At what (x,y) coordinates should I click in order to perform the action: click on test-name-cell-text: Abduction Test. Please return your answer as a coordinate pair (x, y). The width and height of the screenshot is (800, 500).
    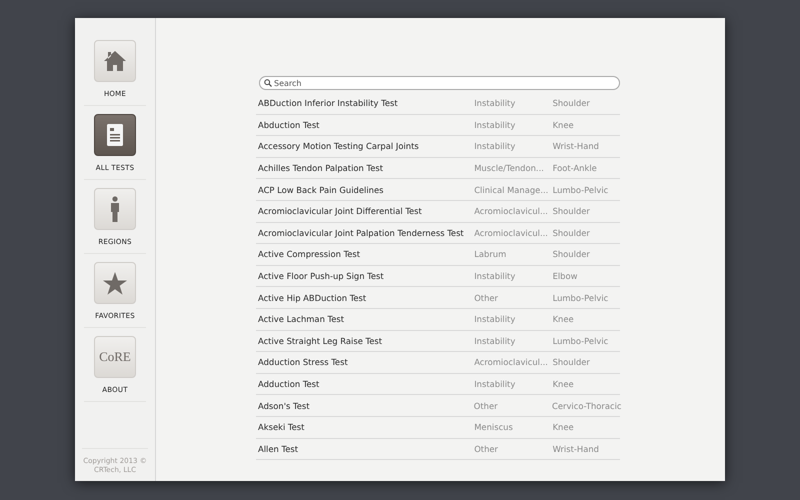
    Looking at the image, I should click on (288, 125).